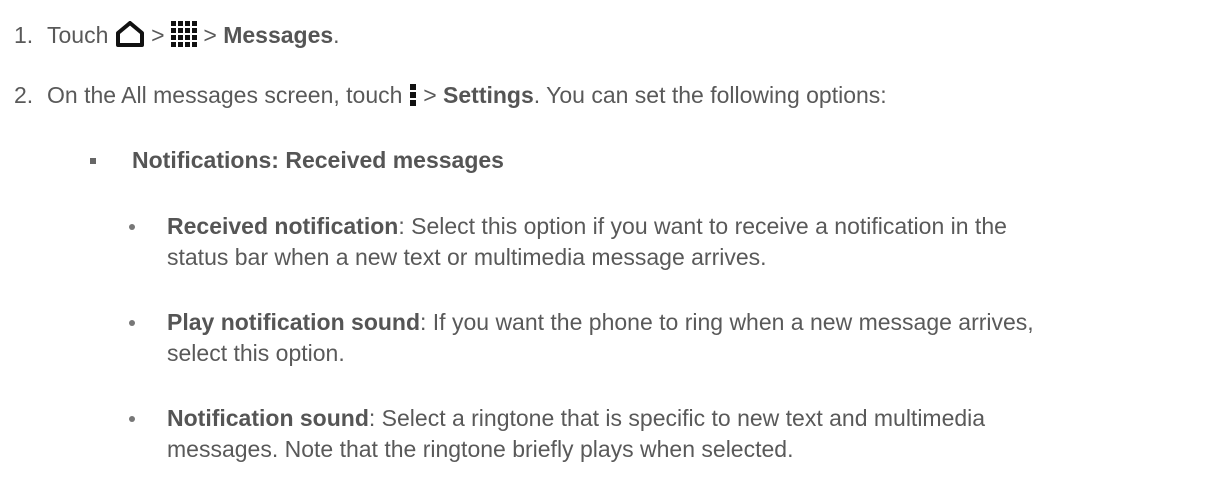  I want to click on step-number: 2., so click(24, 95).